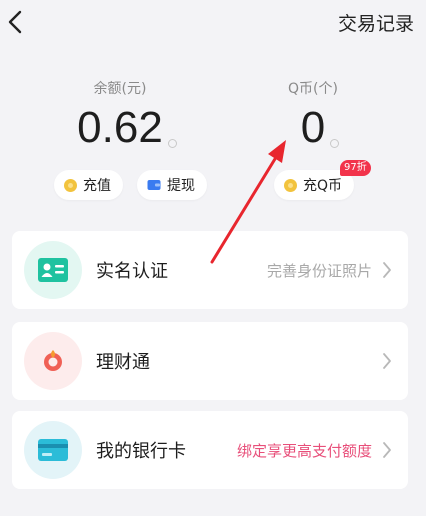 This screenshot has width=426, height=516. What do you see at coordinates (132, 271) in the screenshot?
I see `card-title: 实名认证` at bounding box center [132, 271].